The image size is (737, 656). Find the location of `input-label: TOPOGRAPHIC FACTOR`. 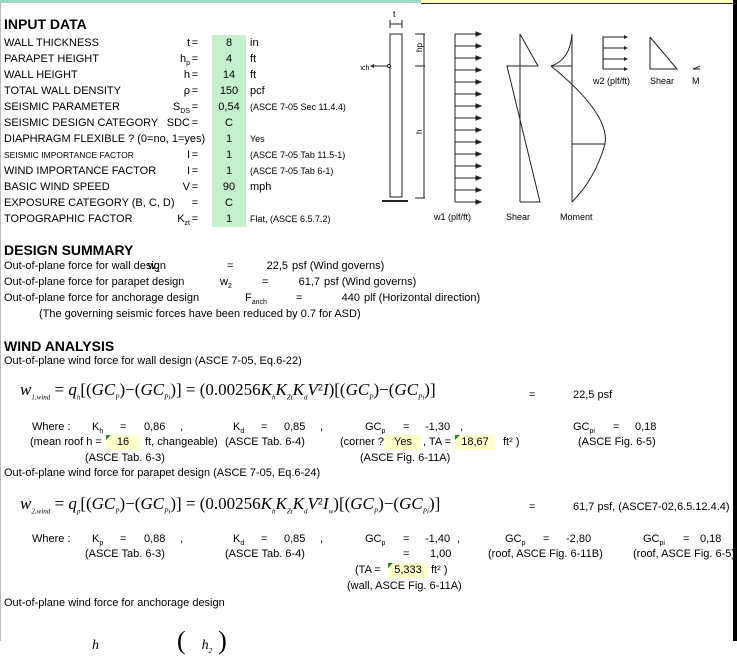

input-label: TOPOGRAPHIC FACTOR is located at coordinates (68, 219).